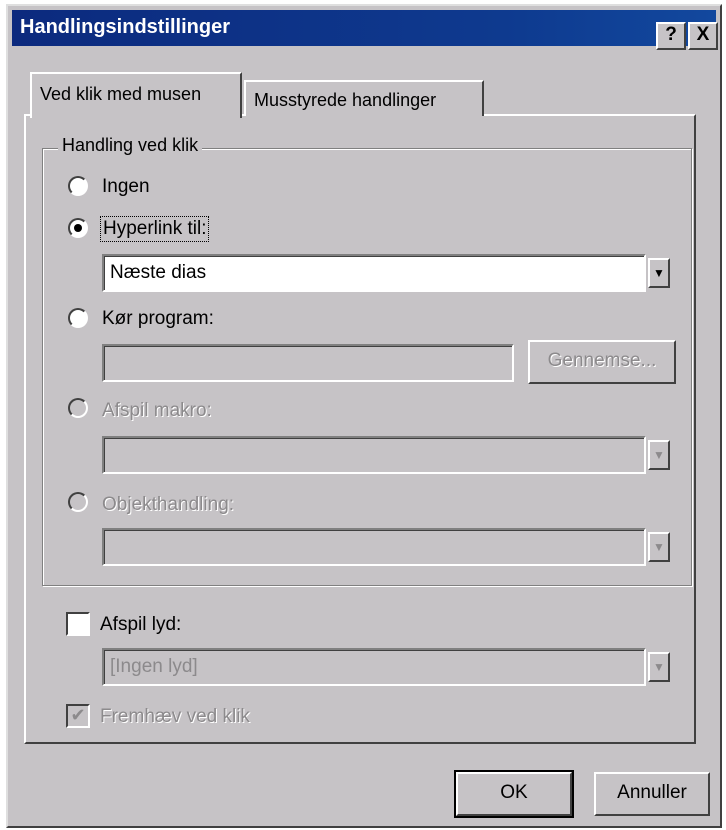 The image size is (726, 830). What do you see at coordinates (374, 455) in the screenshot?
I see `macro-select` at bounding box center [374, 455].